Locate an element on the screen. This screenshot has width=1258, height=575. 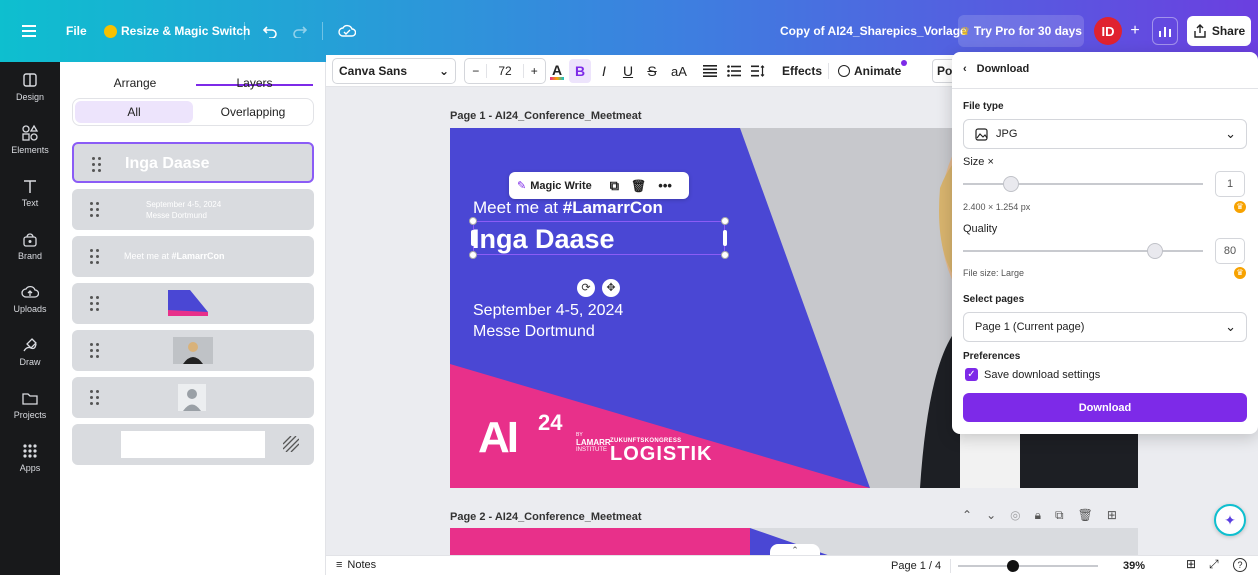
tab-arrange: Arrange is located at coordinates (135, 76).